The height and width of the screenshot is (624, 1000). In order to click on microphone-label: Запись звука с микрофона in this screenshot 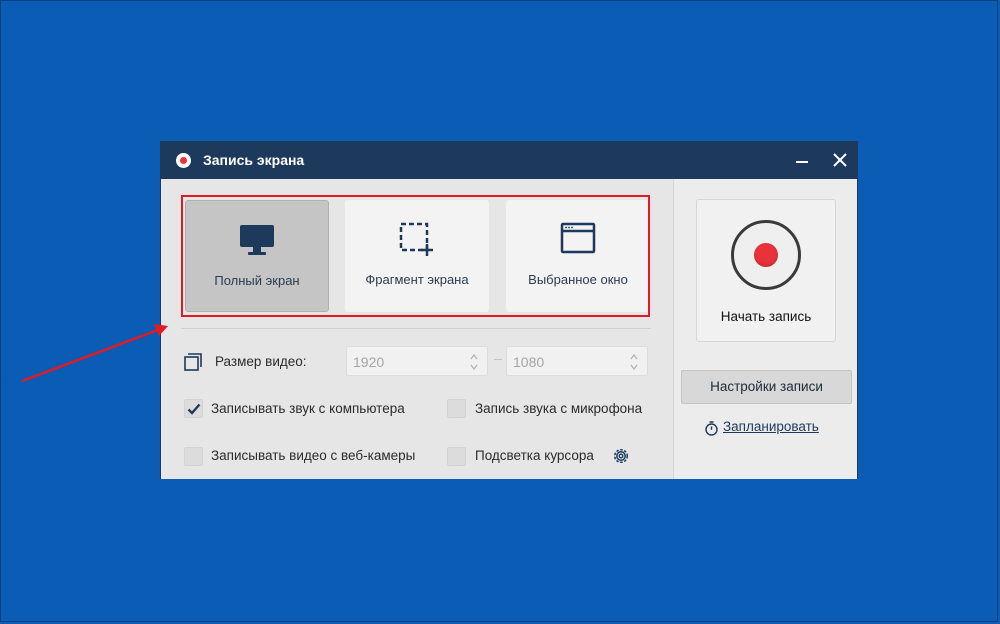, I will do `click(559, 408)`.